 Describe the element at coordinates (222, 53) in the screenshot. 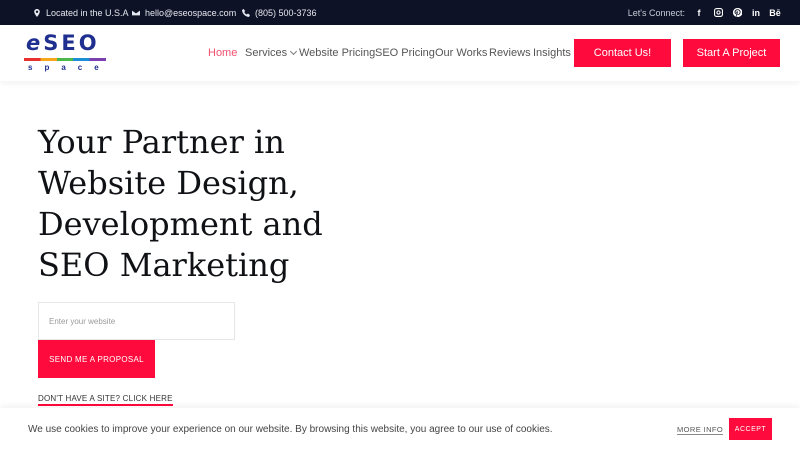

I see `nav-home: Home` at that location.